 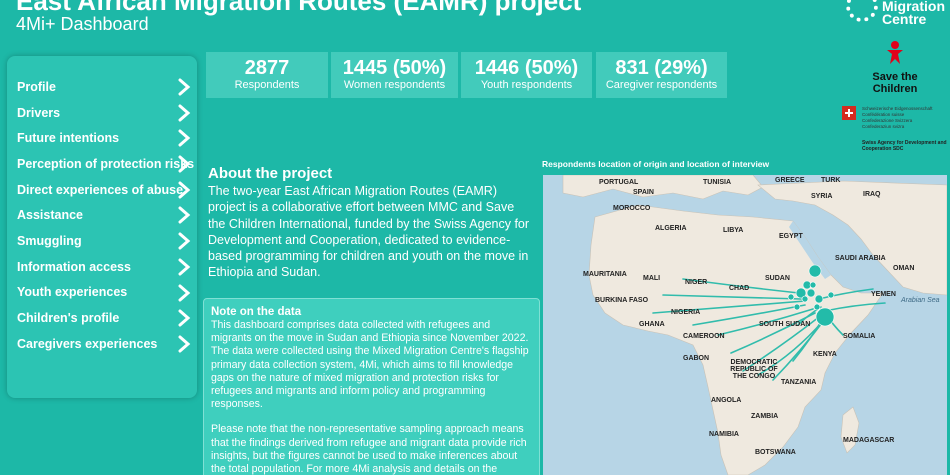 I want to click on stat-label: Women respondents, so click(x=394, y=85).